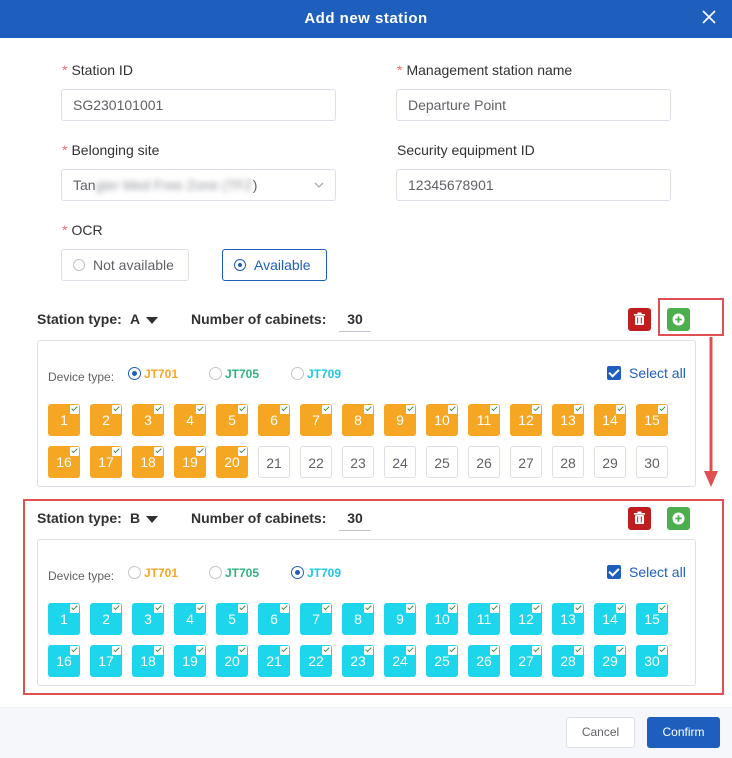  I want to click on close-icon, so click(709, 17).